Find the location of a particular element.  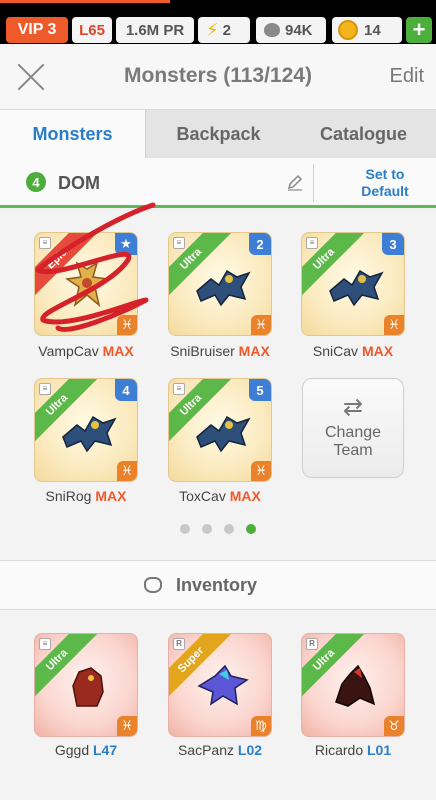

inventory-item-card: Super R ♍ is located at coordinates (220, 685).